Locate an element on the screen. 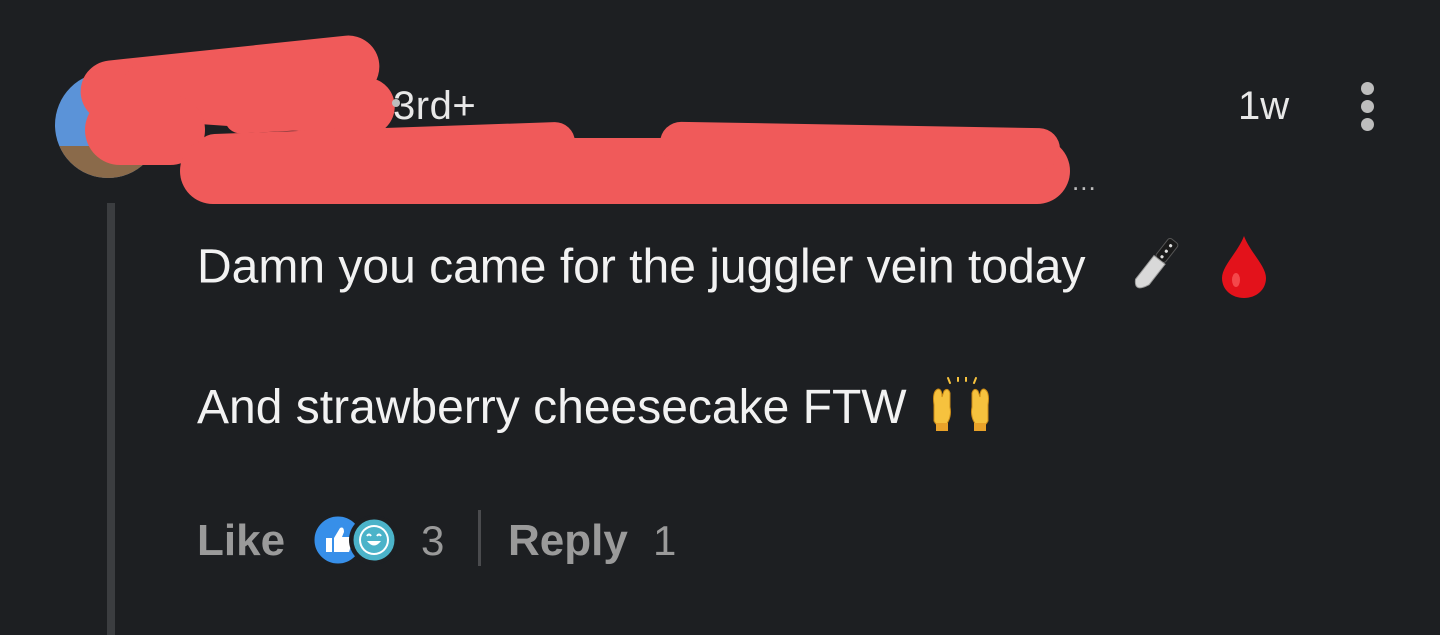  like-button: Like is located at coordinates (241, 541).